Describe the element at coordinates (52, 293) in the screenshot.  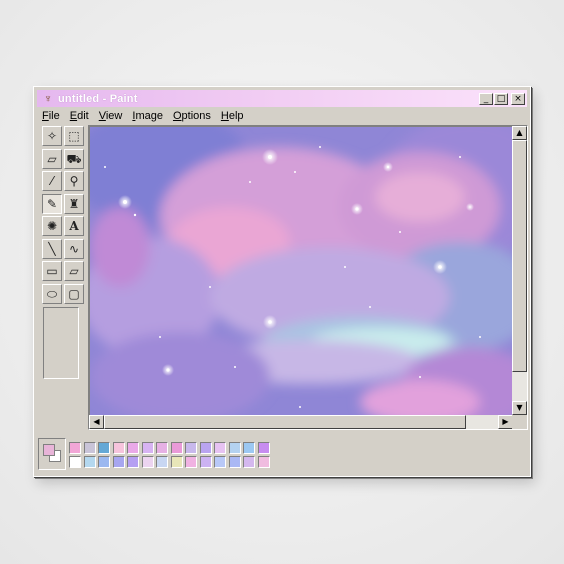
I see `ellipse-icon: ⬭` at that location.